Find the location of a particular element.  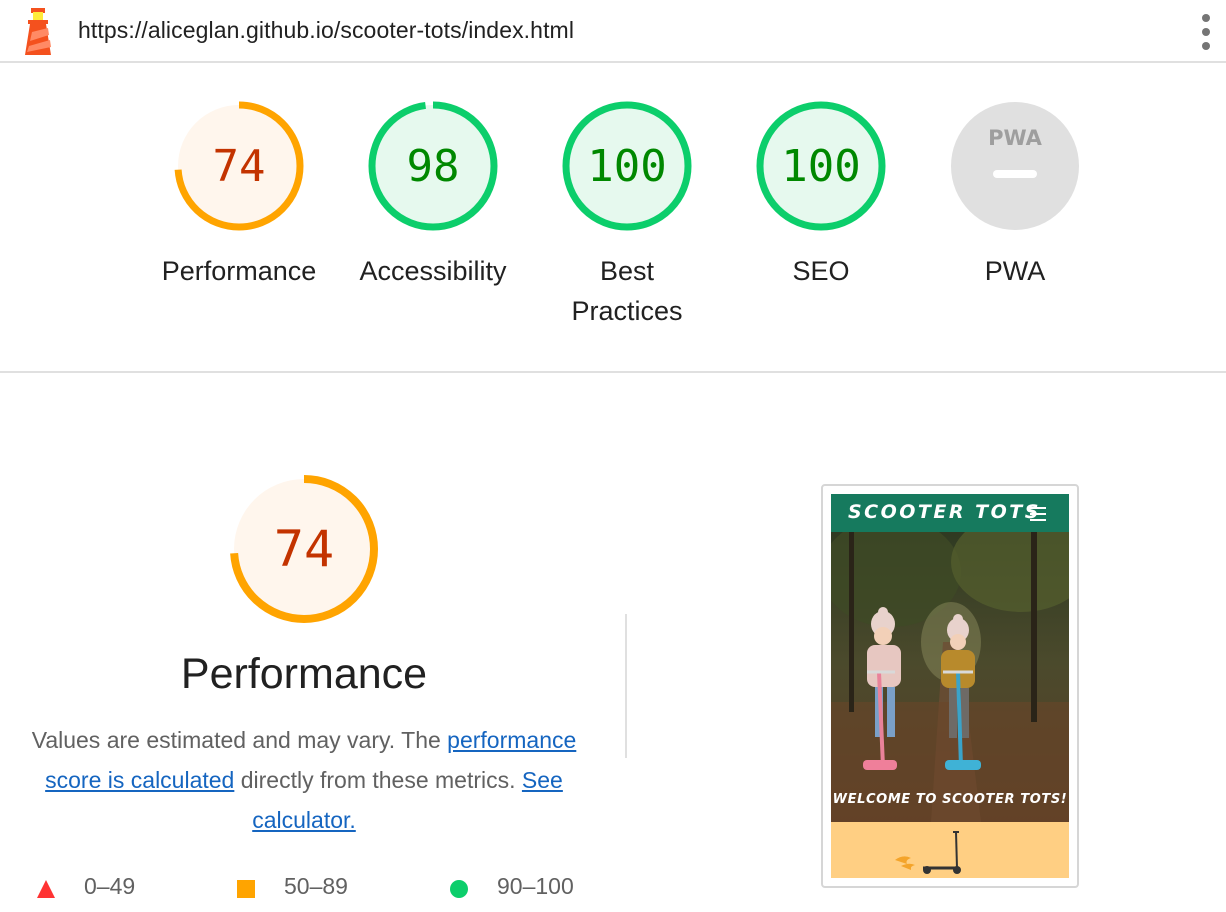

gauge-best-practices-score: 100 is located at coordinates (626, 166).